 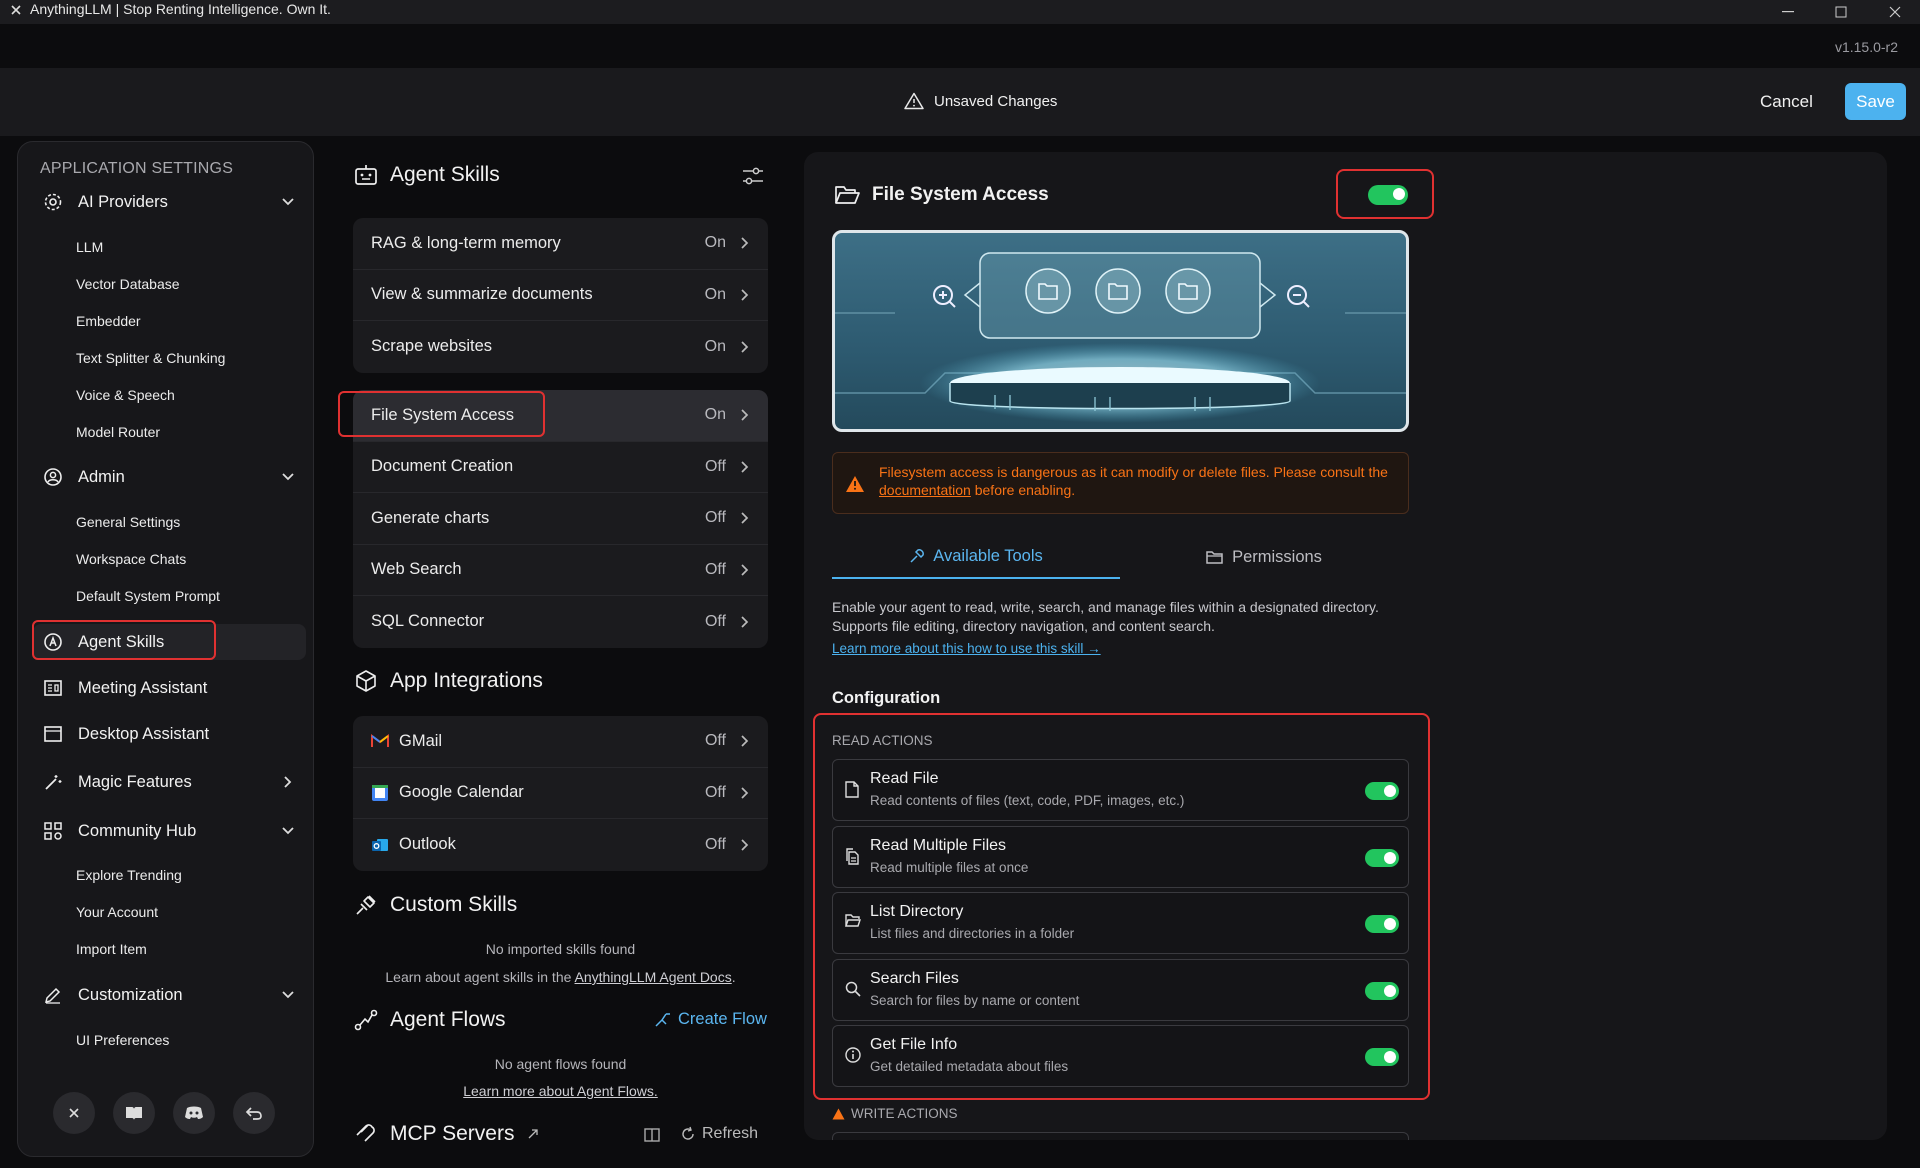 What do you see at coordinates (560, 570) in the screenshot?
I see `skill-row-web-search: Web Search Off` at bounding box center [560, 570].